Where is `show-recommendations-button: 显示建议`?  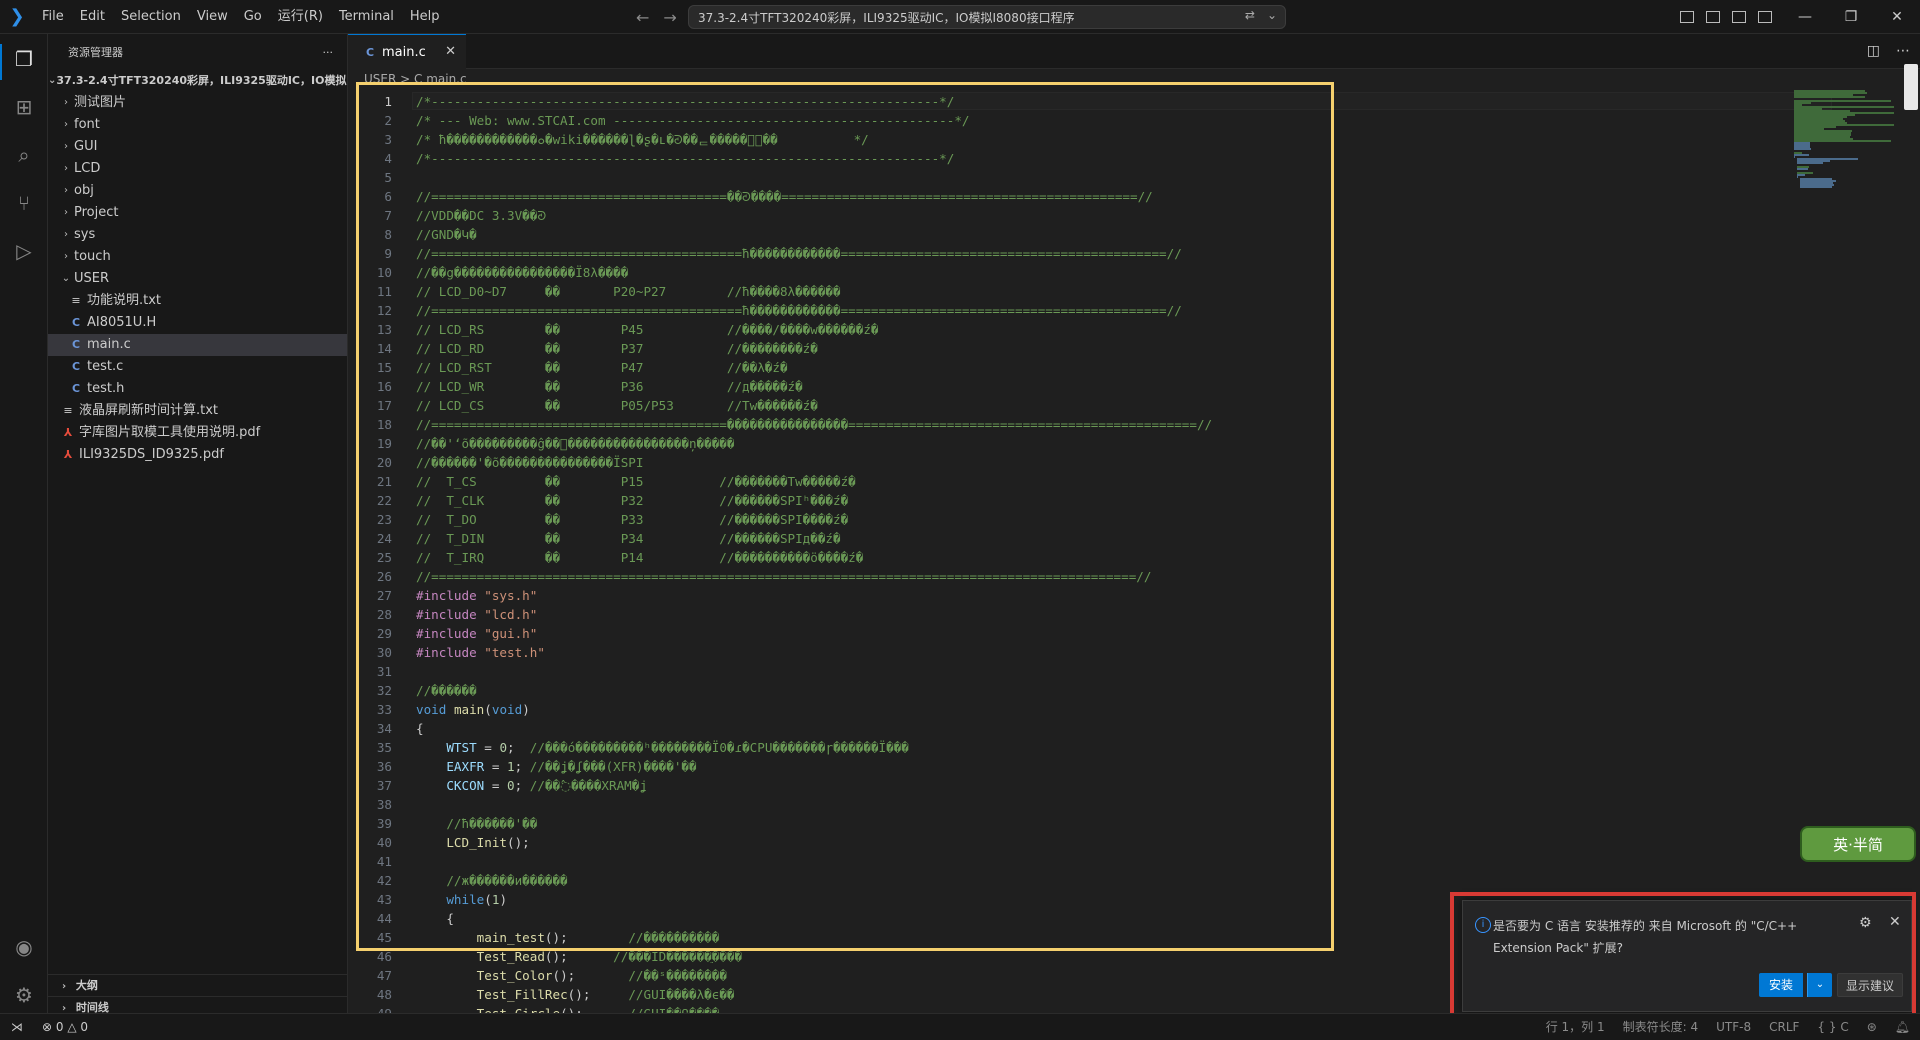
show-recommendations-button: 显示建议 is located at coordinates (1870, 985).